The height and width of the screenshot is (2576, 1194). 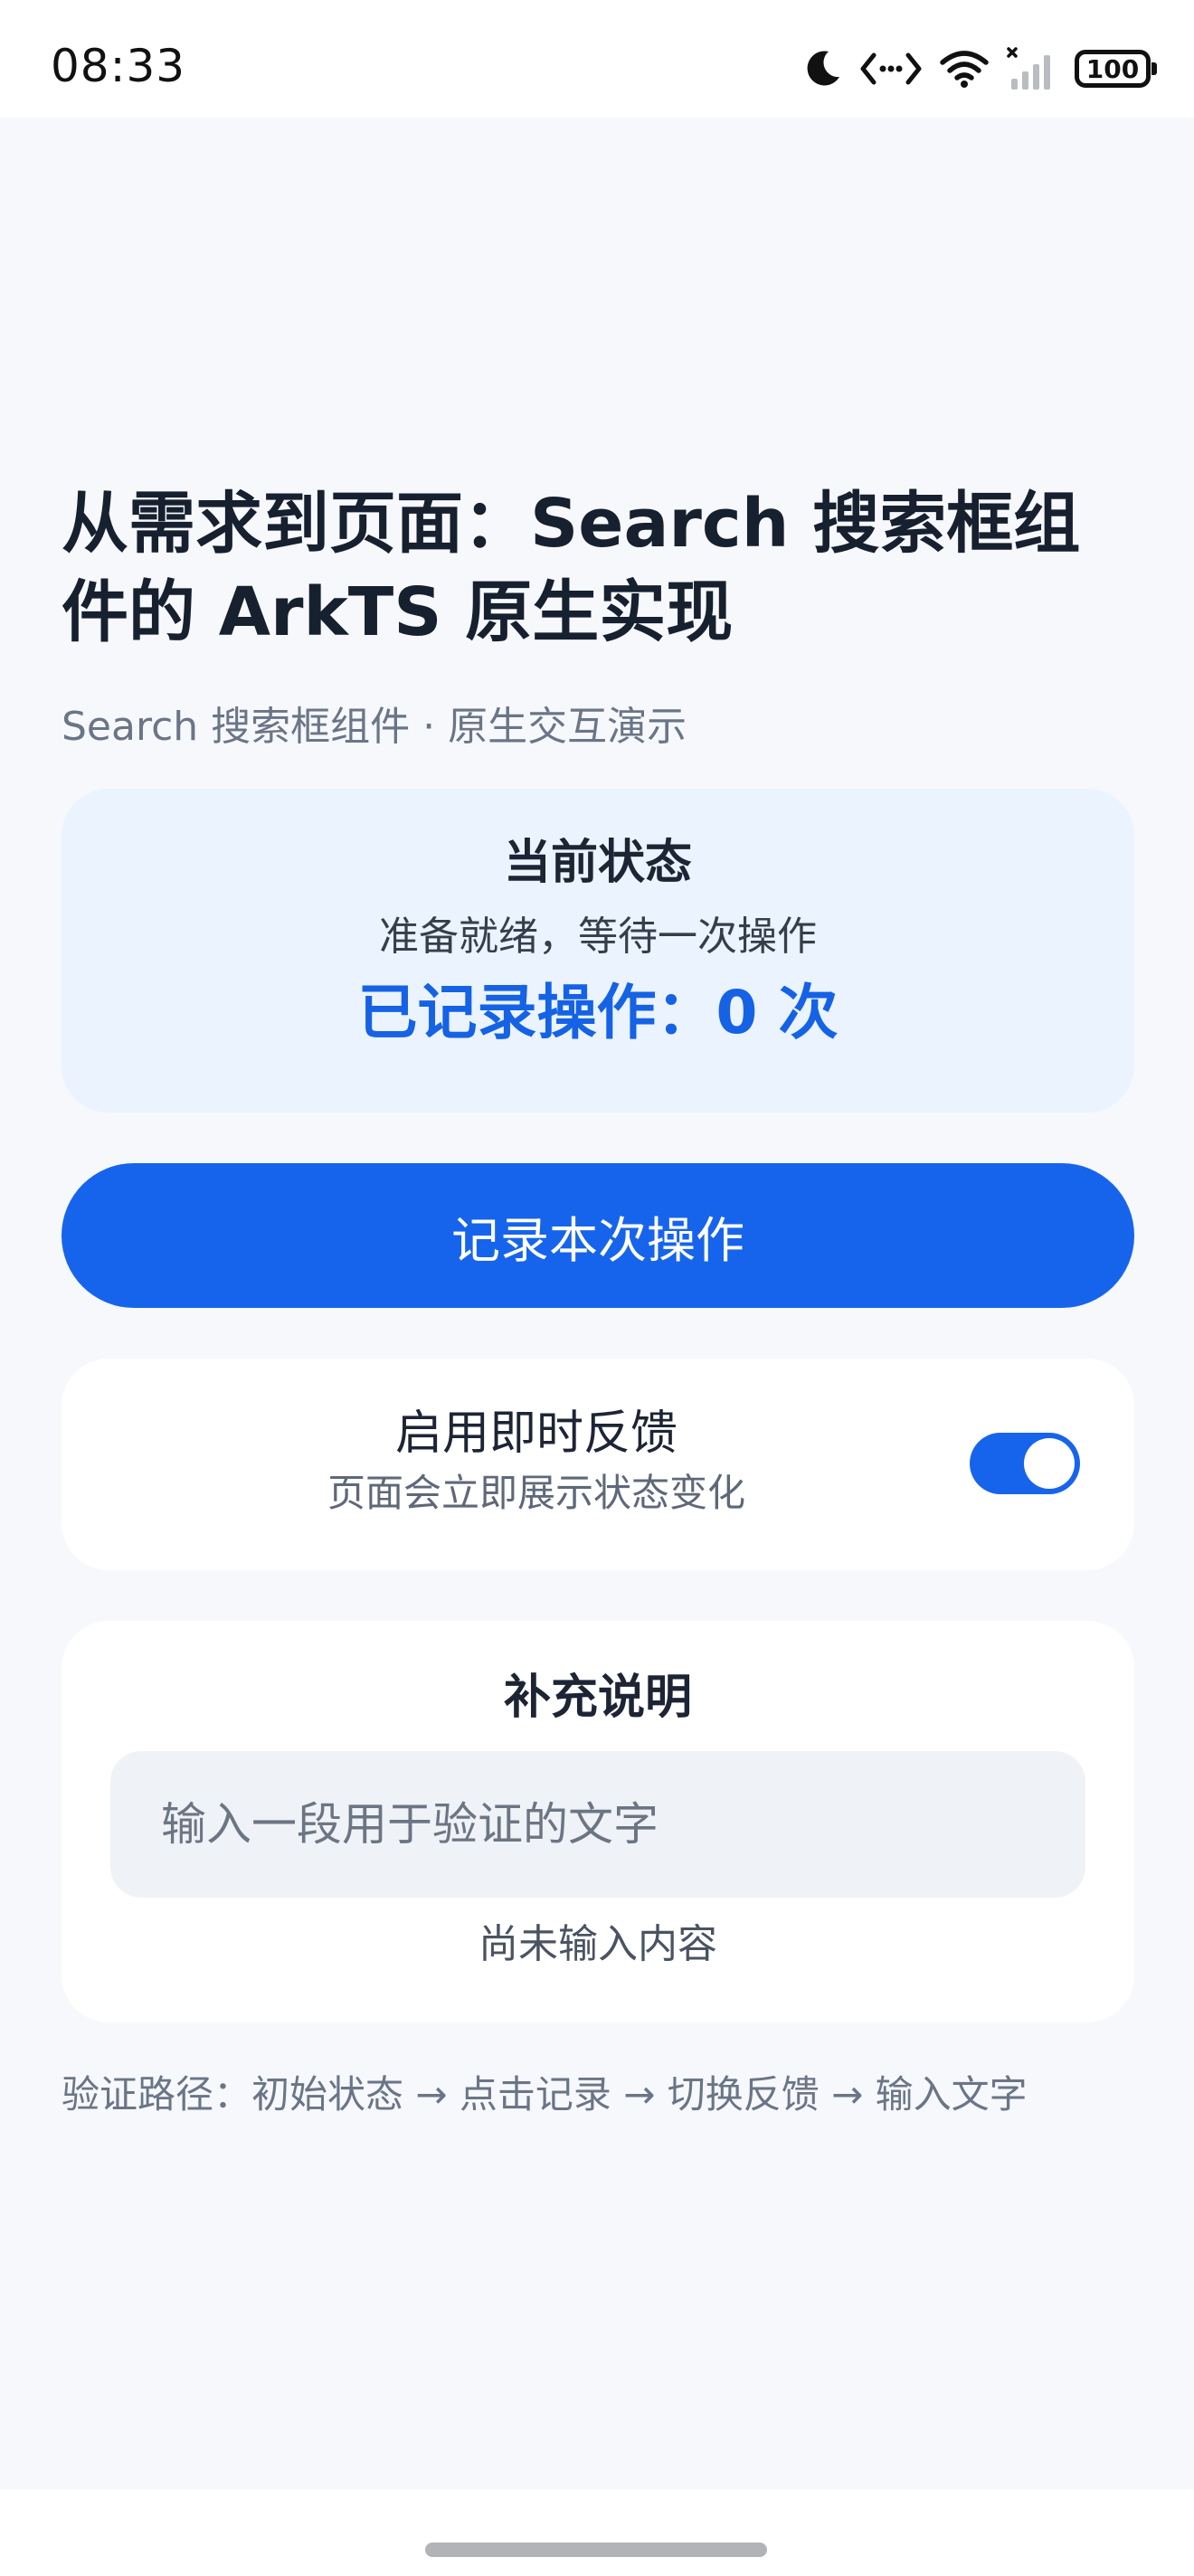 I want to click on status-card-text: 准备就绪，等待一次操作, so click(x=598, y=937).